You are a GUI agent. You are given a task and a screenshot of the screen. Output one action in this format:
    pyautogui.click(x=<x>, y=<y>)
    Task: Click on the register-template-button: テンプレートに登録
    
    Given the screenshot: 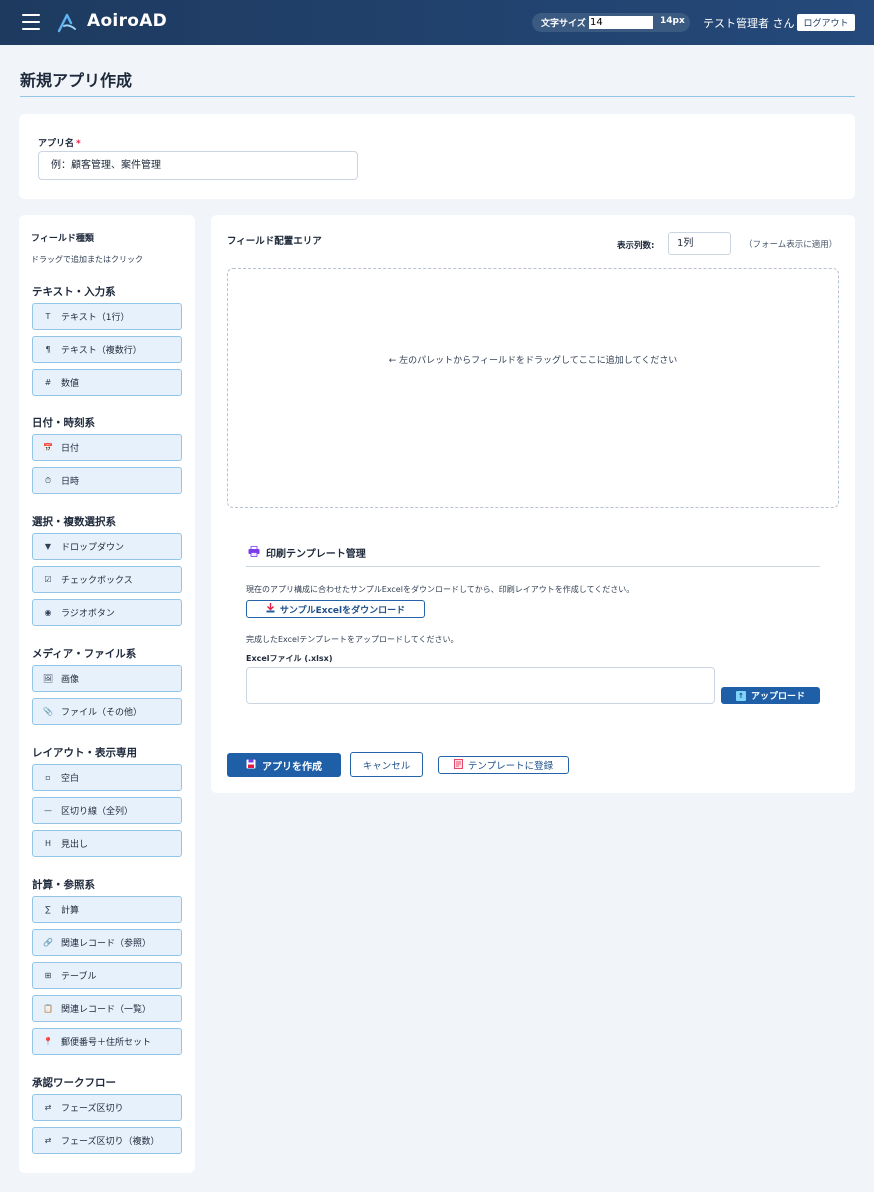 What is the action you would take?
    pyautogui.click(x=503, y=765)
    